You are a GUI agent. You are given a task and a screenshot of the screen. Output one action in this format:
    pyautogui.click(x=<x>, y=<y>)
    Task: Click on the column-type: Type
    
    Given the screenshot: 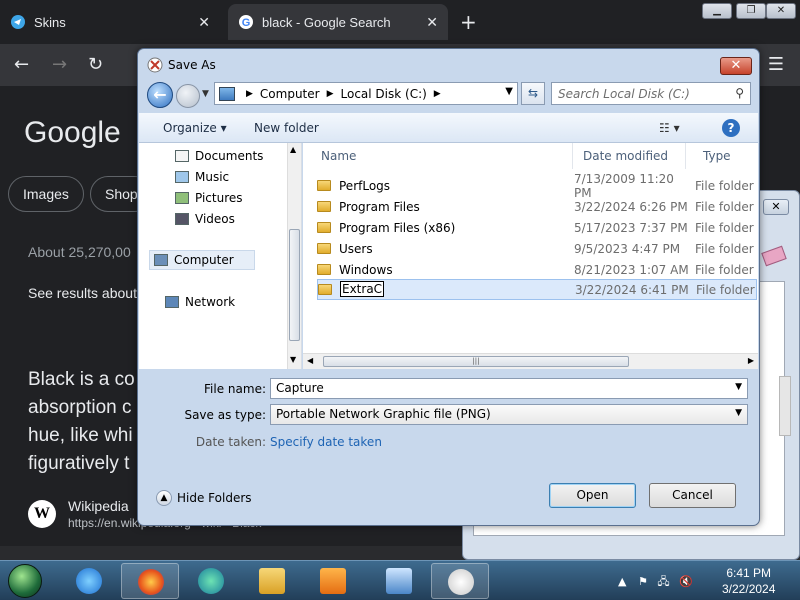 What is the action you would take?
    pyautogui.click(x=722, y=156)
    